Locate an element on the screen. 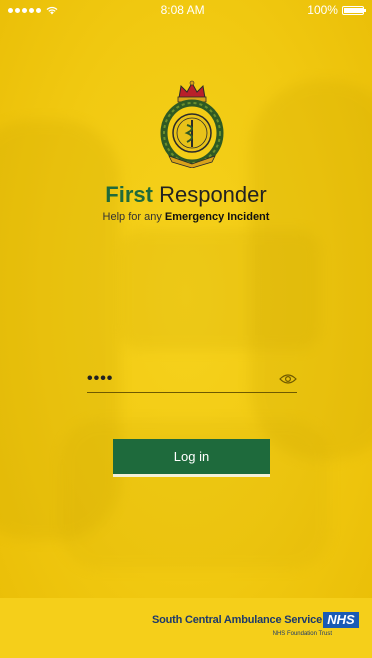 This screenshot has width=372, height=658. footer is located at coordinates (186, 628).